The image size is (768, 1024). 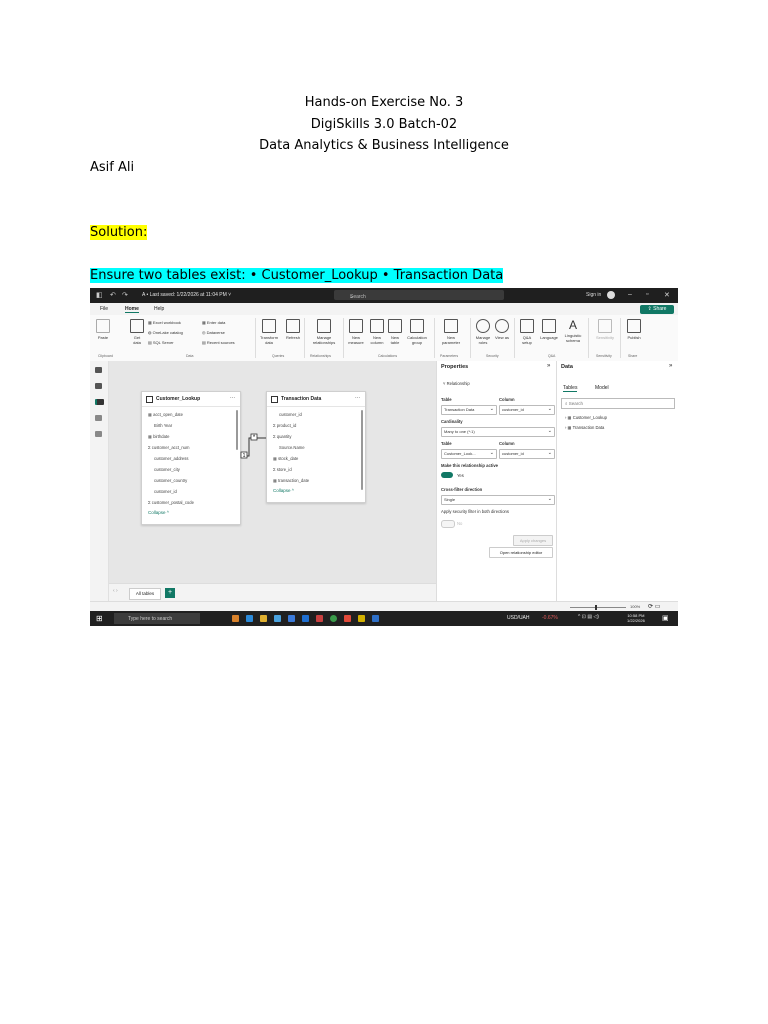 What do you see at coordinates (527, 454) in the screenshot?
I see `column2-select: customer_id` at bounding box center [527, 454].